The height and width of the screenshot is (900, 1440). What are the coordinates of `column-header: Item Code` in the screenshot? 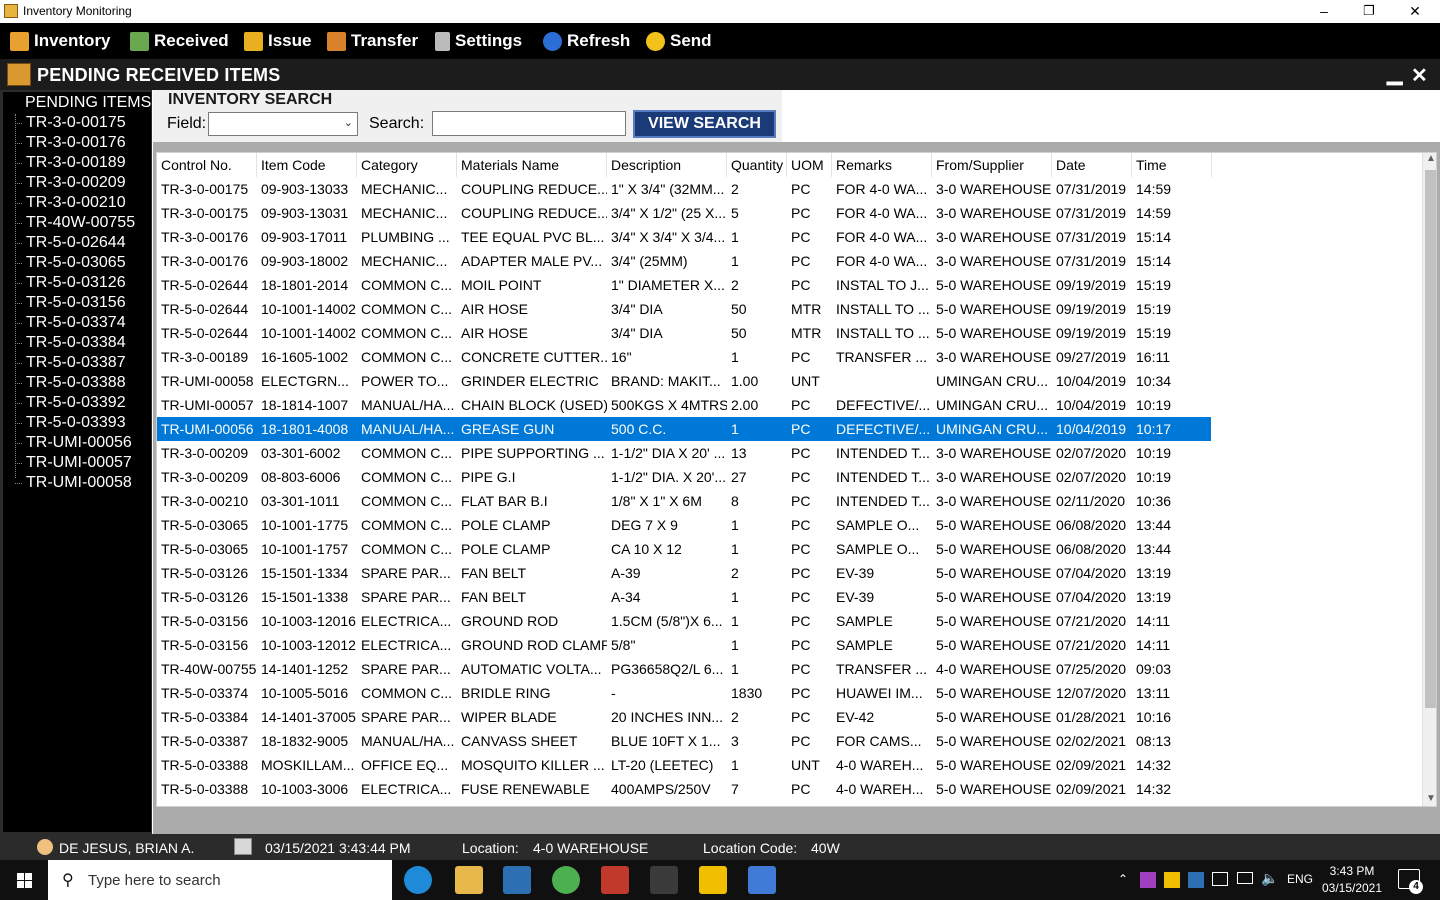 It's located at (307, 165).